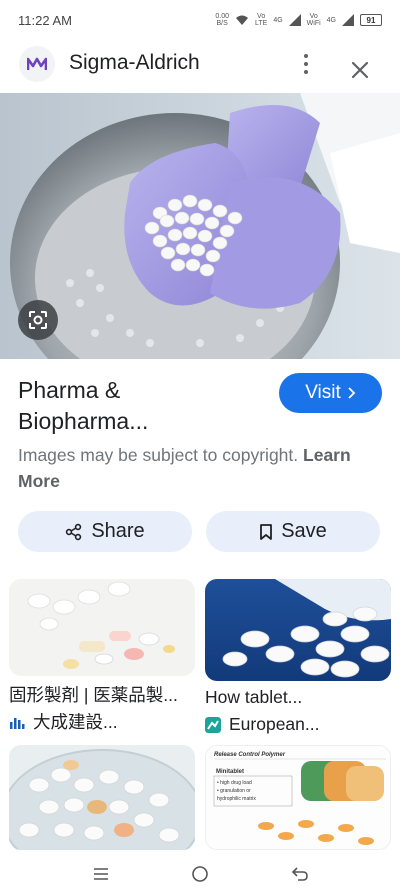  I want to click on visit-label: Visit, so click(323, 392).